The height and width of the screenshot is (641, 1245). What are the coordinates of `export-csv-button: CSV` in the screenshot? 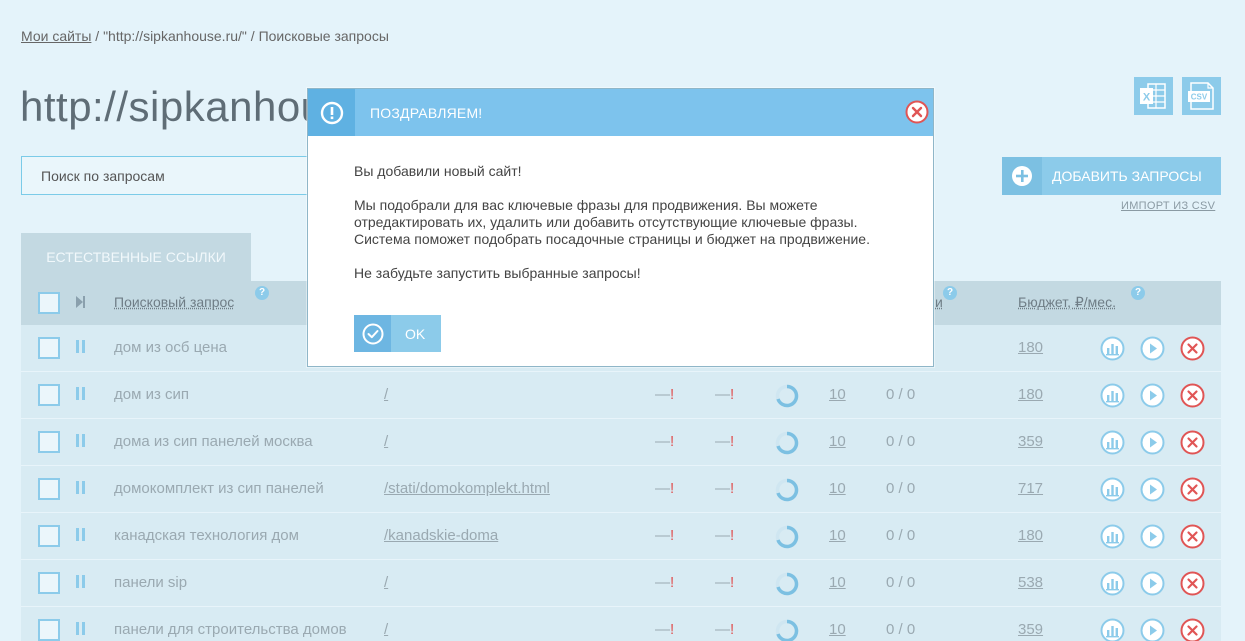 It's located at (1201, 96).